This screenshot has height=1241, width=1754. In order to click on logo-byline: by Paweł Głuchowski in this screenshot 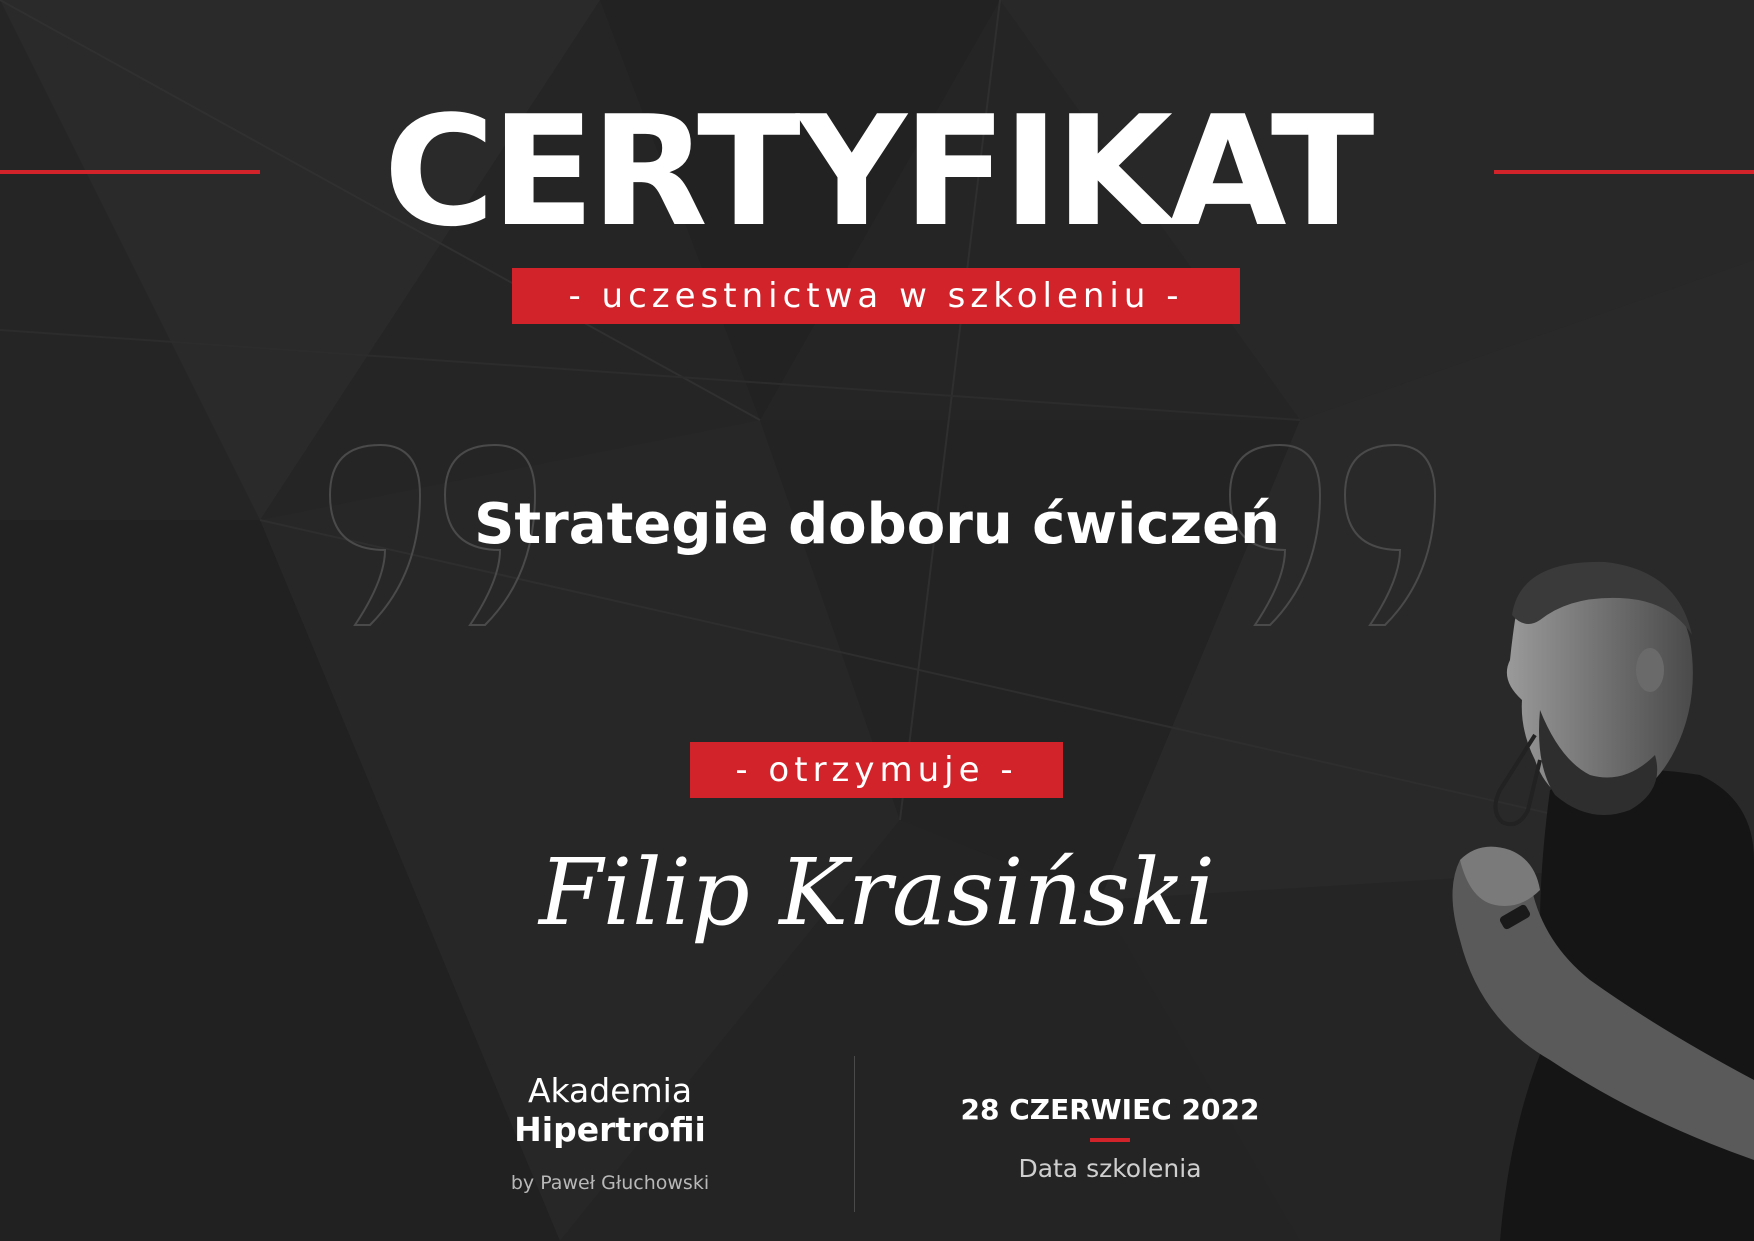, I will do `click(610, 1183)`.